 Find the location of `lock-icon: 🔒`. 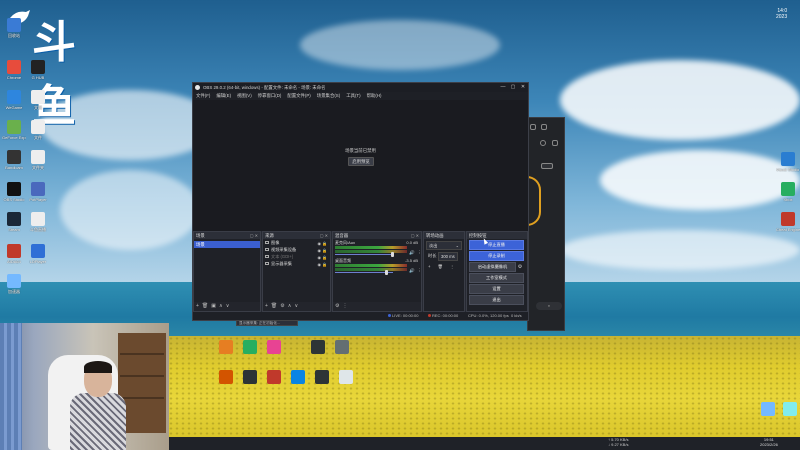

lock-icon: 🔒 is located at coordinates (324, 264).